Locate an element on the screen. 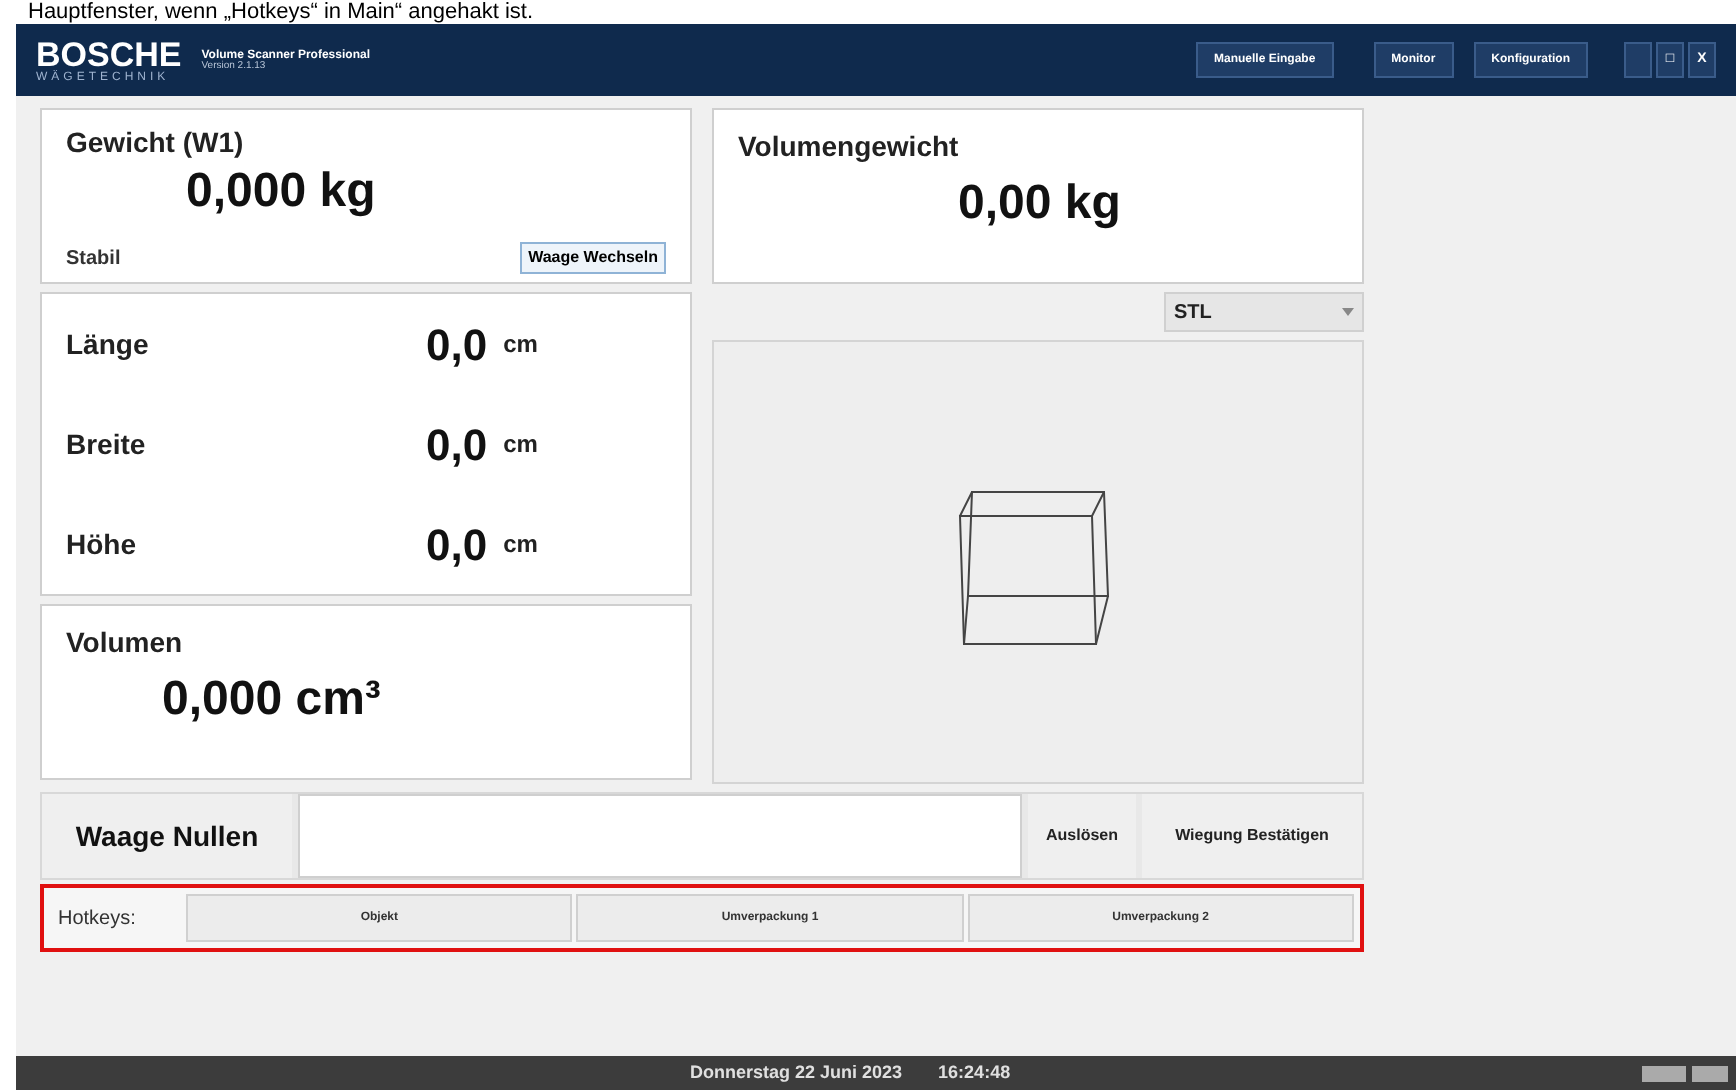 The width and height of the screenshot is (1736, 1090). volume-weight-value: 0,00 kg is located at coordinates (1040, 204).